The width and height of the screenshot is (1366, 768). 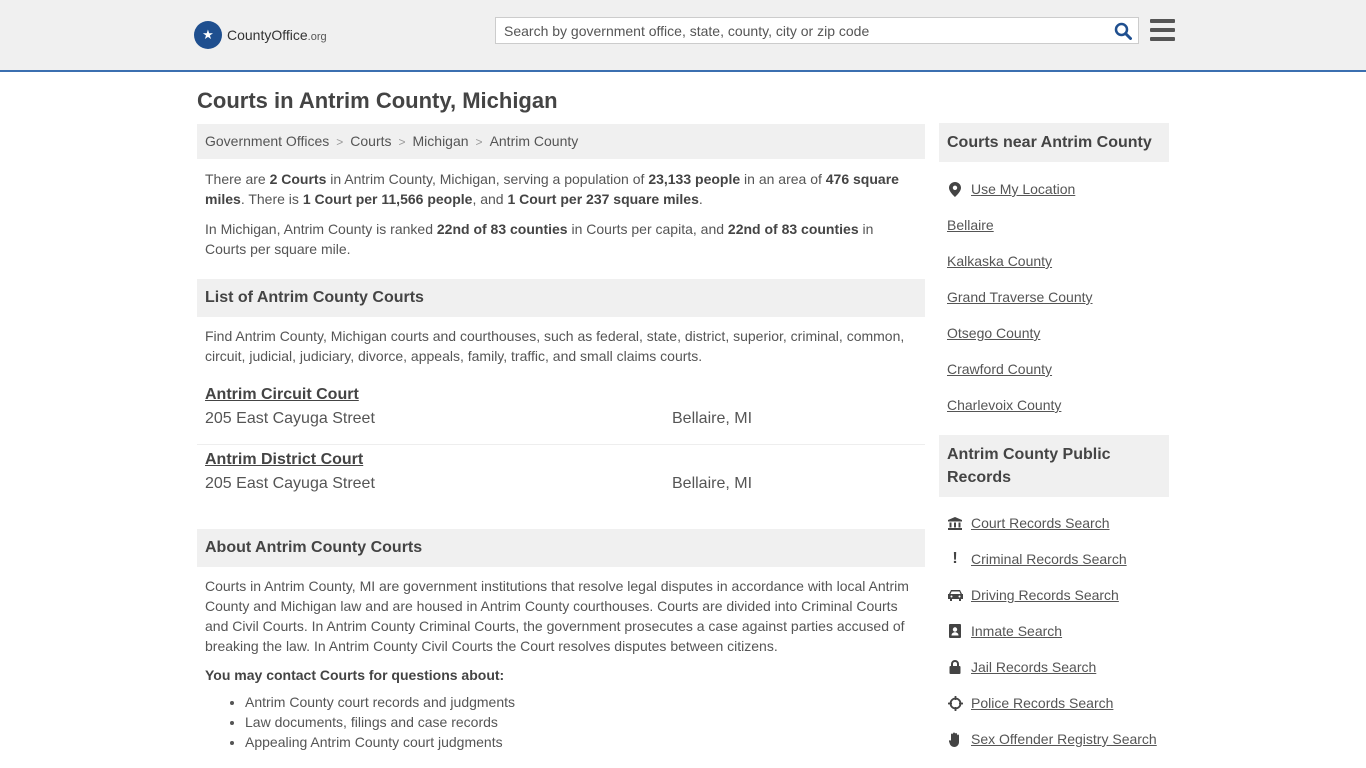 What do you see at coordinates (208, 35) in the screenshot?
I see `eagle-seal-icon: ★` at bounding box center [208, 35].